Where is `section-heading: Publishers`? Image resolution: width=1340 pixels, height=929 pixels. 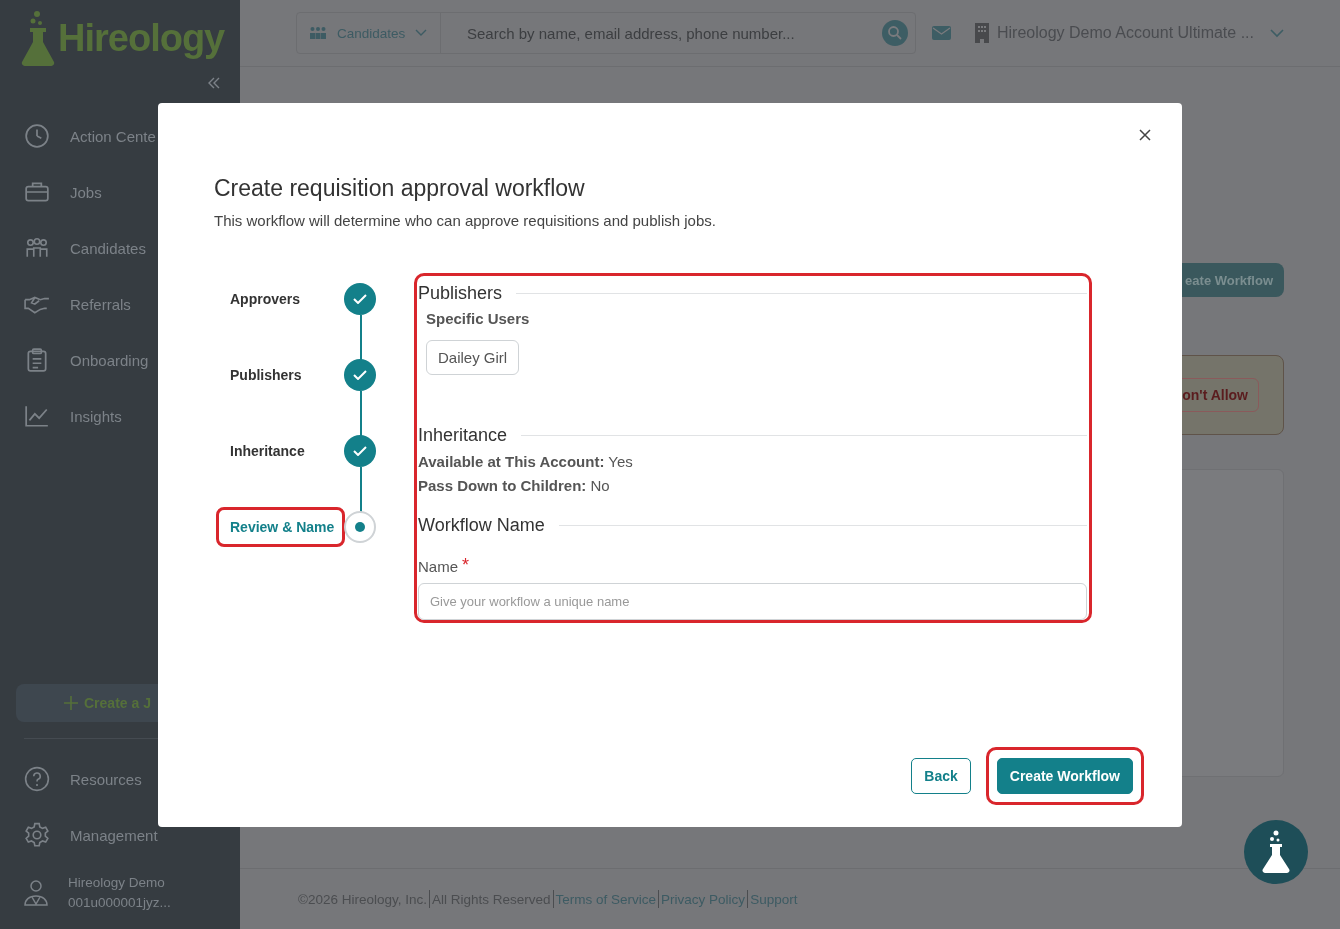
section-heading: Publishers is located at coordinates (460, 293).